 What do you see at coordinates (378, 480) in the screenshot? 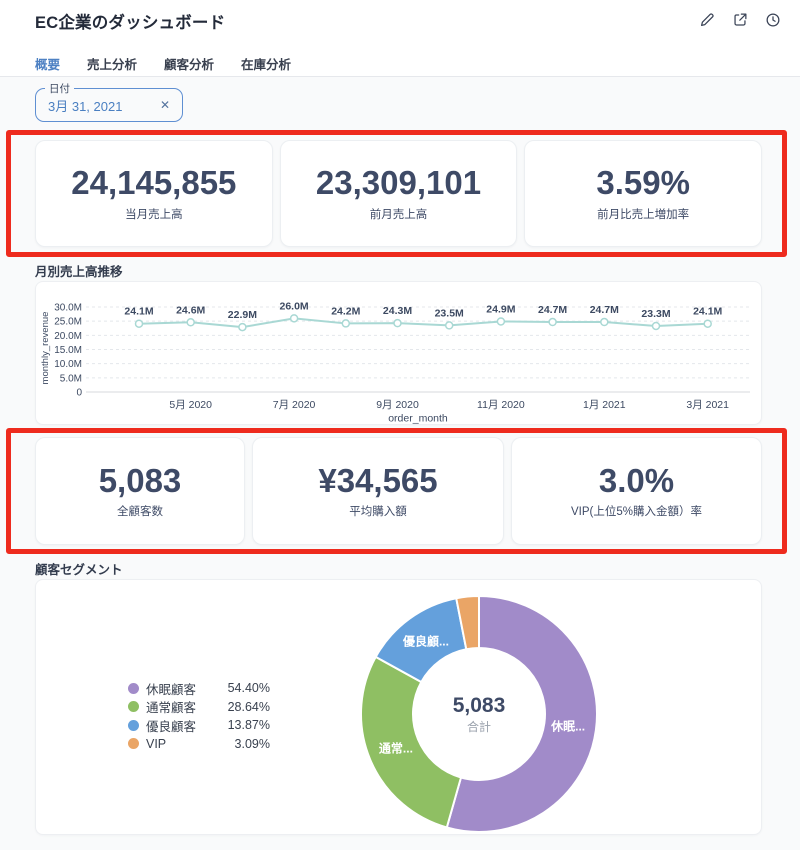
I see `kpi-value: ¥34,565` at bounding box center [378, 480].